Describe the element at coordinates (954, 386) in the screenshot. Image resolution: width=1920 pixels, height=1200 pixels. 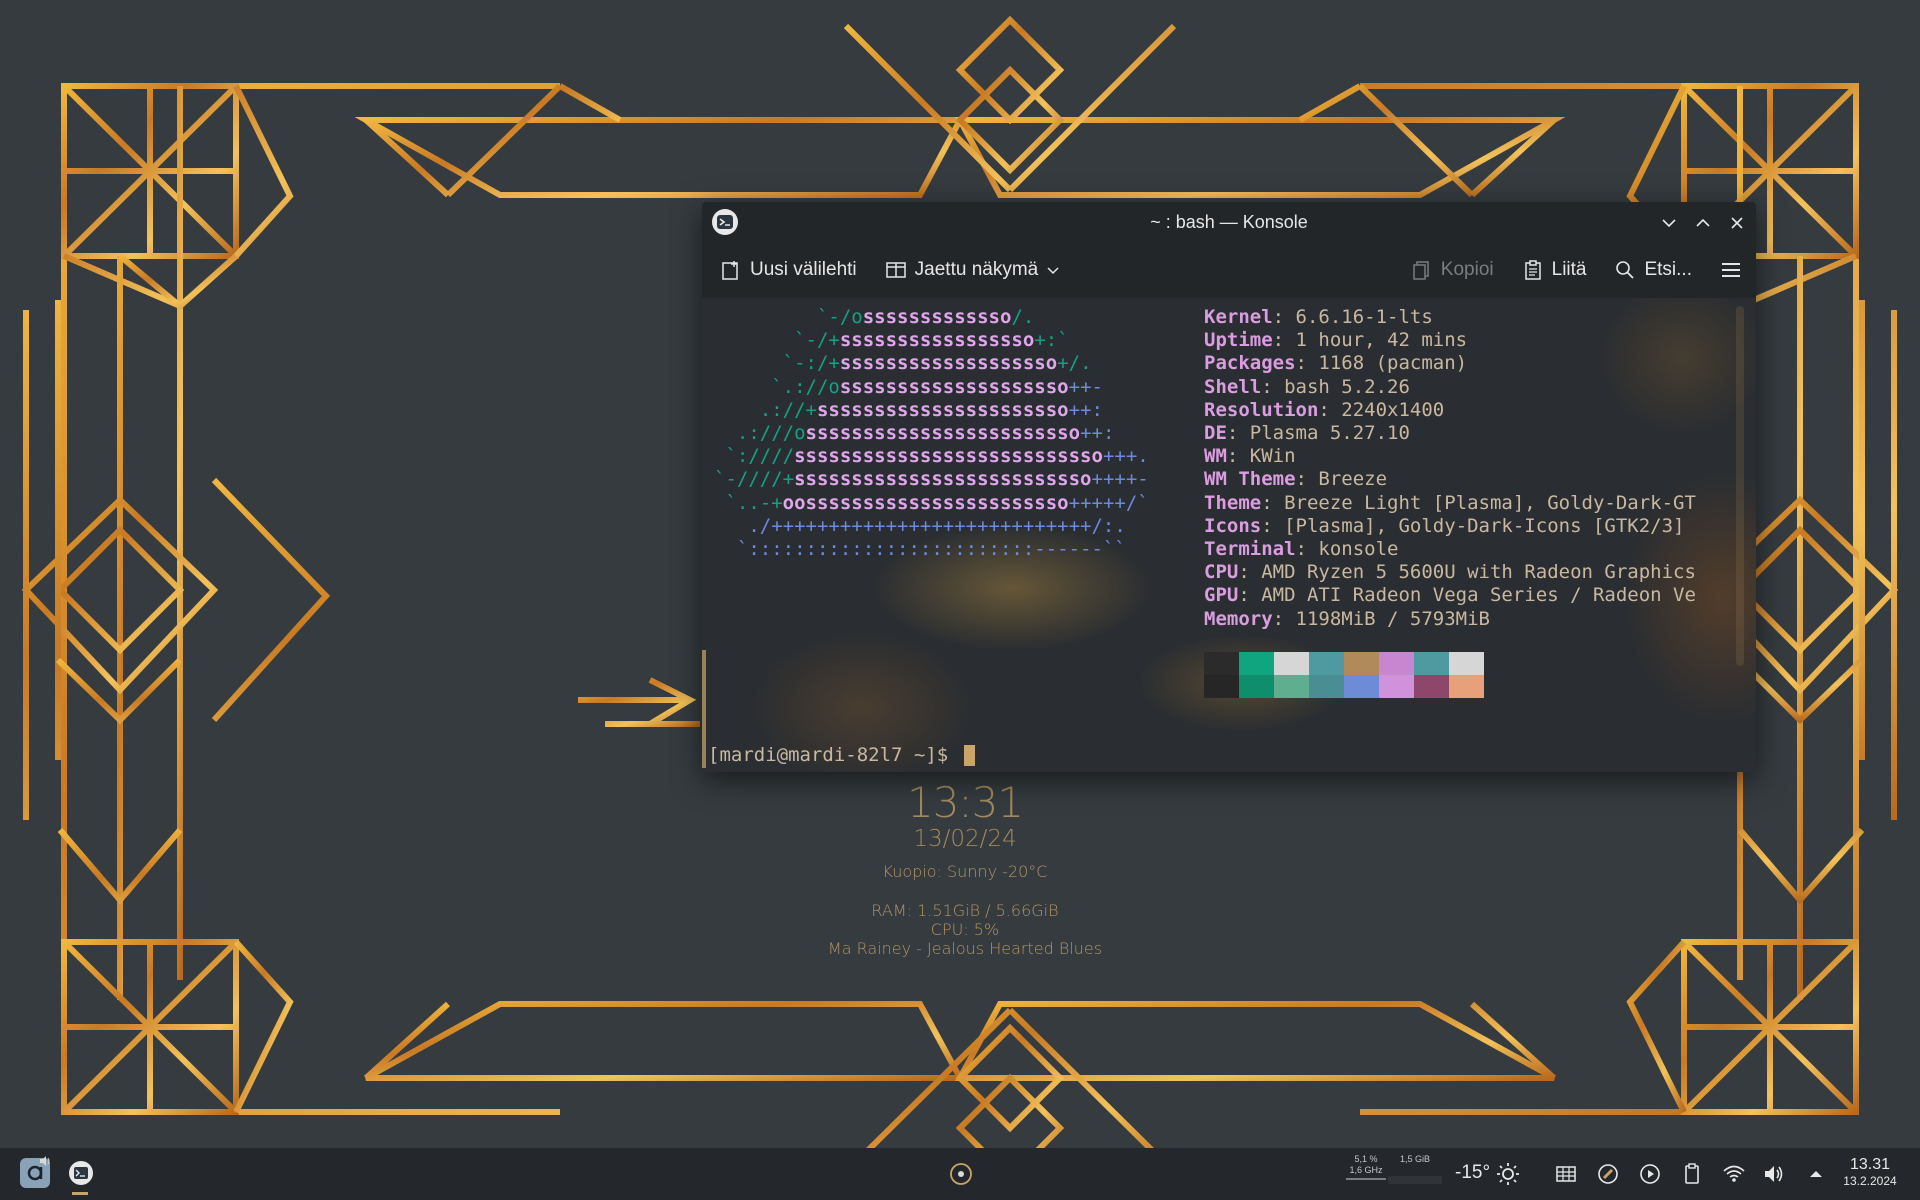
I see `ascii-segment: ssssssssssssssssssso` at that location.